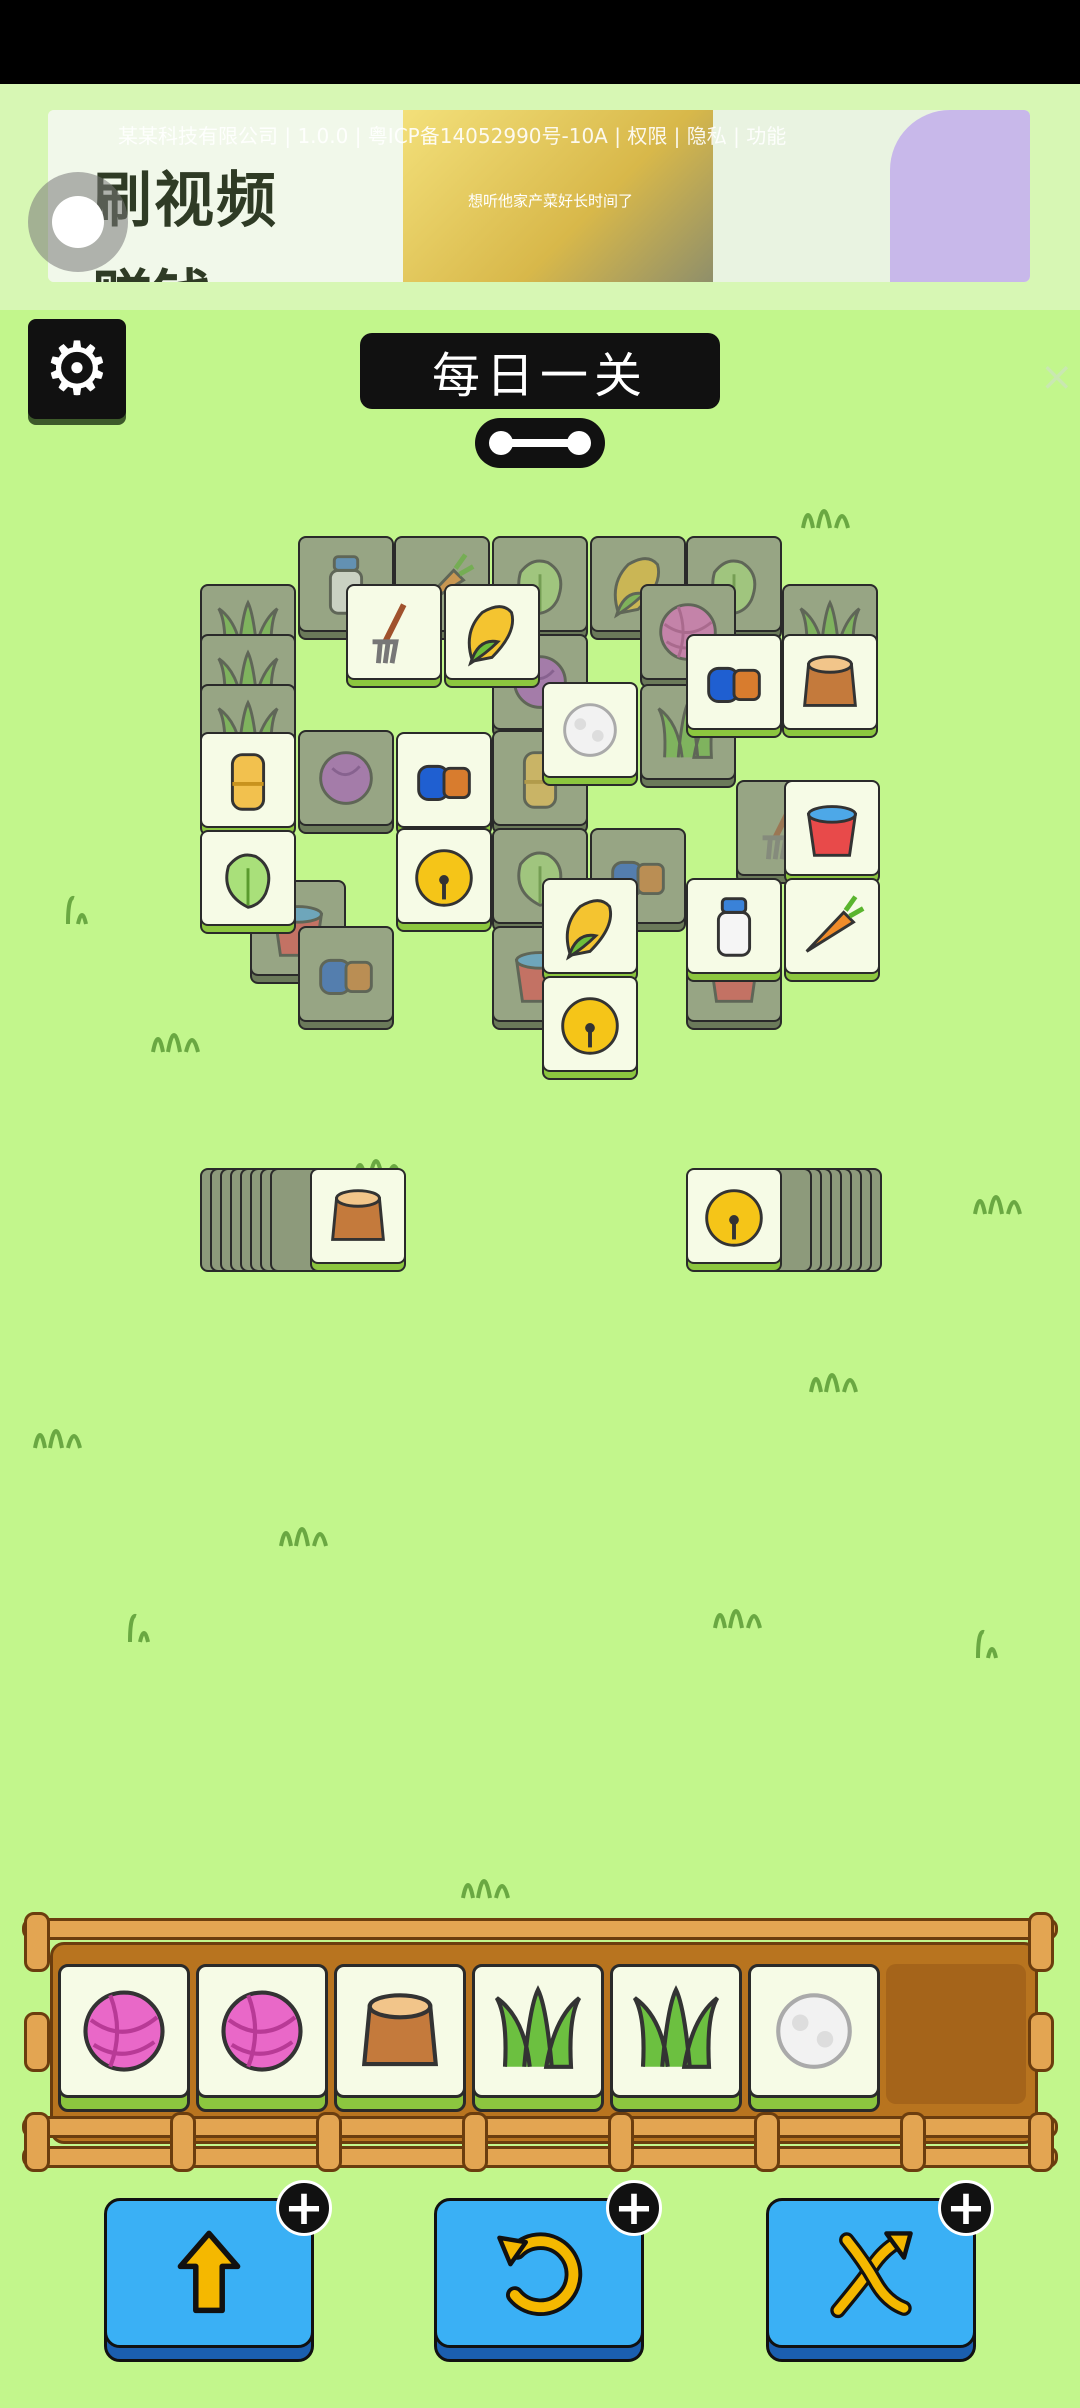  Describe the element at coordinates (956, 2034) in the screenshot. I see `tray-empty-slot` at that location.